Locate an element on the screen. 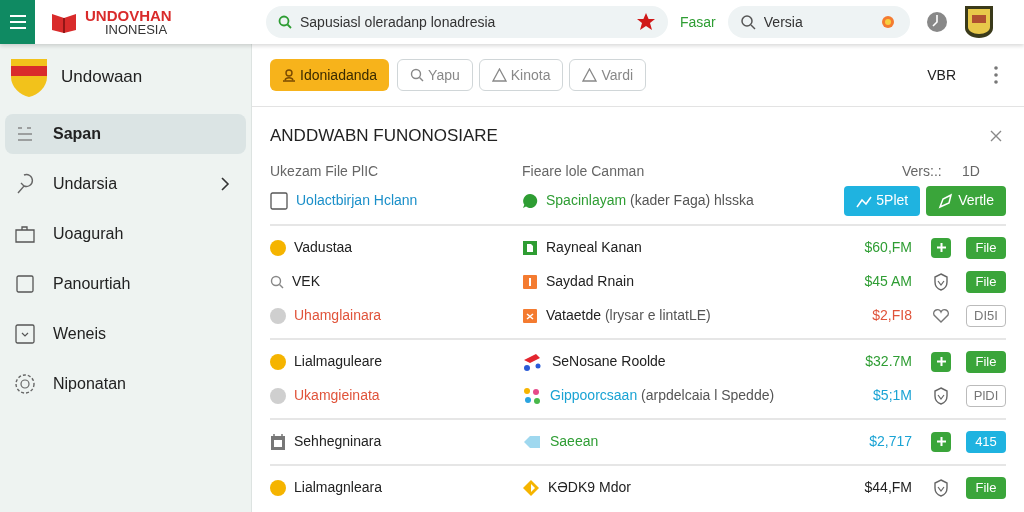  amount-text: $2,FI8 is located at coordinates (891, 315).